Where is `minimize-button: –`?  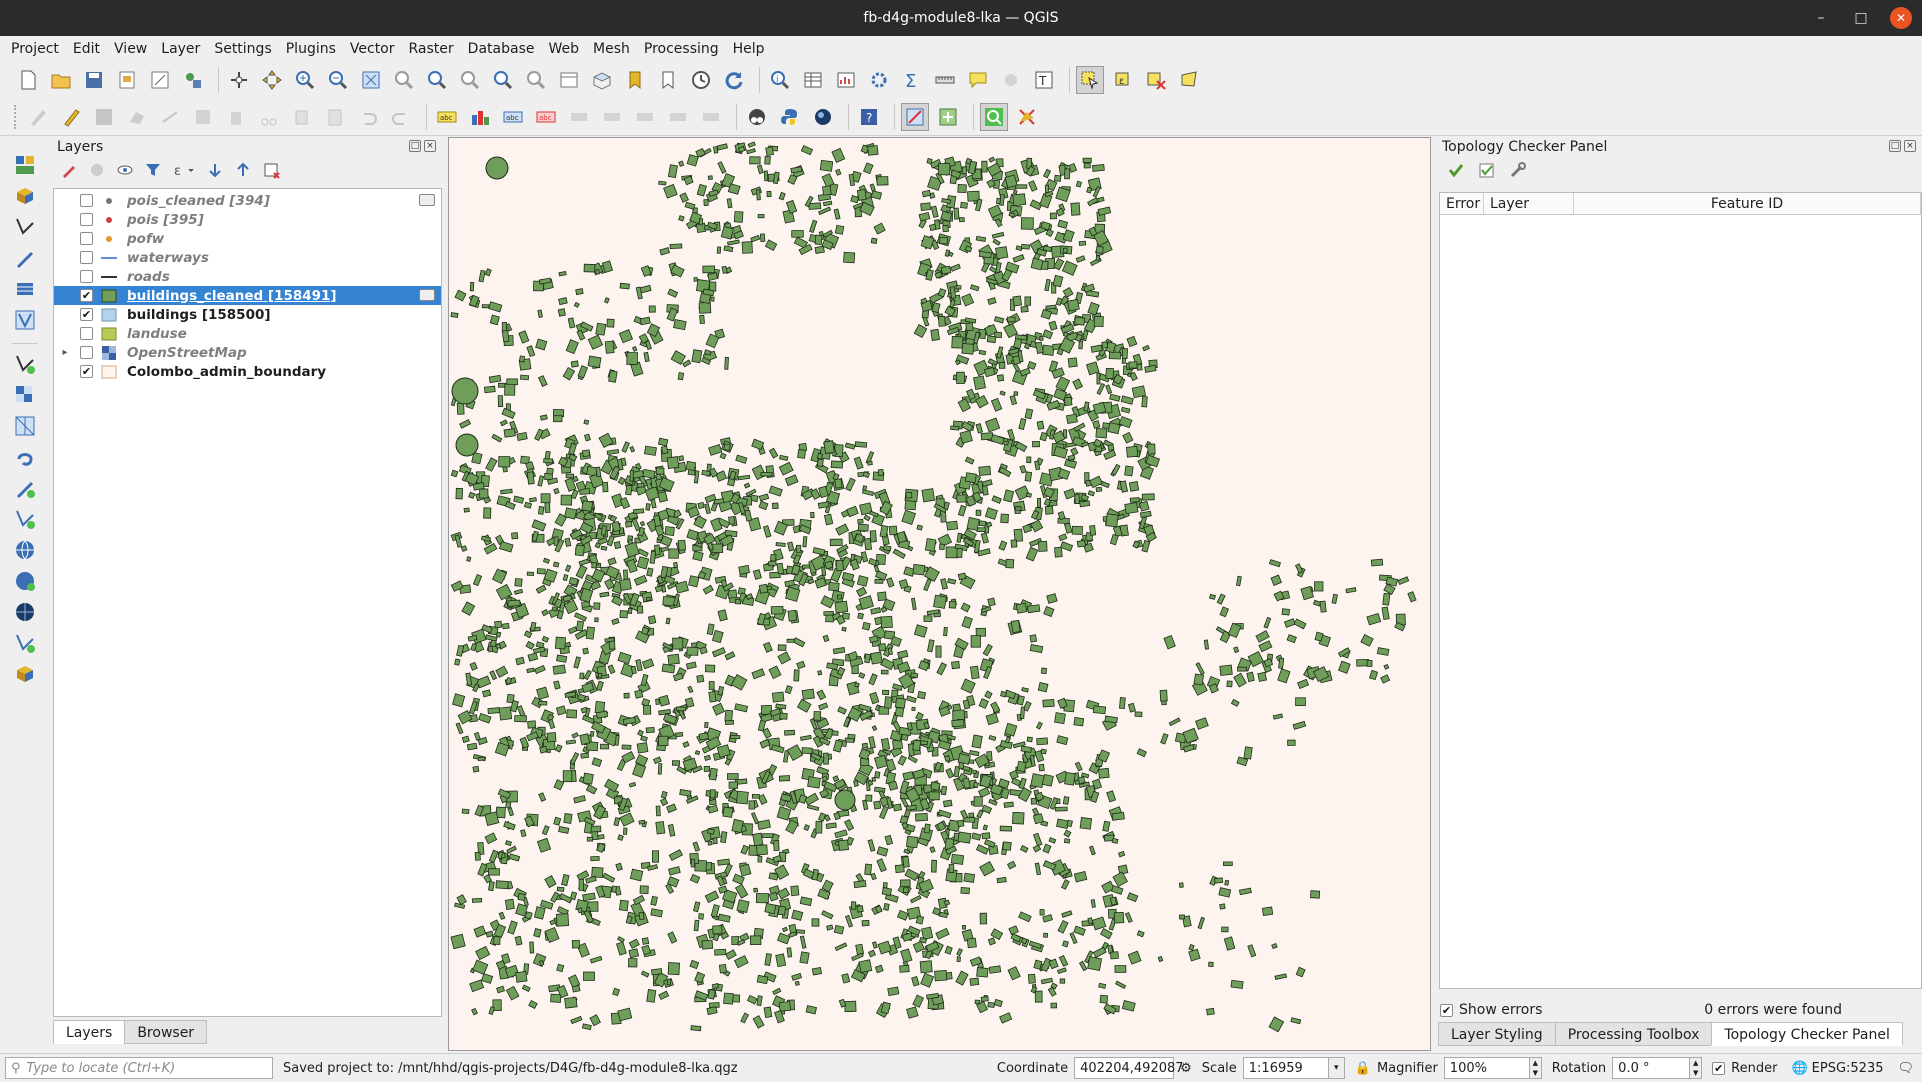 minimize-button: – is located at coordinates (1821, 18).